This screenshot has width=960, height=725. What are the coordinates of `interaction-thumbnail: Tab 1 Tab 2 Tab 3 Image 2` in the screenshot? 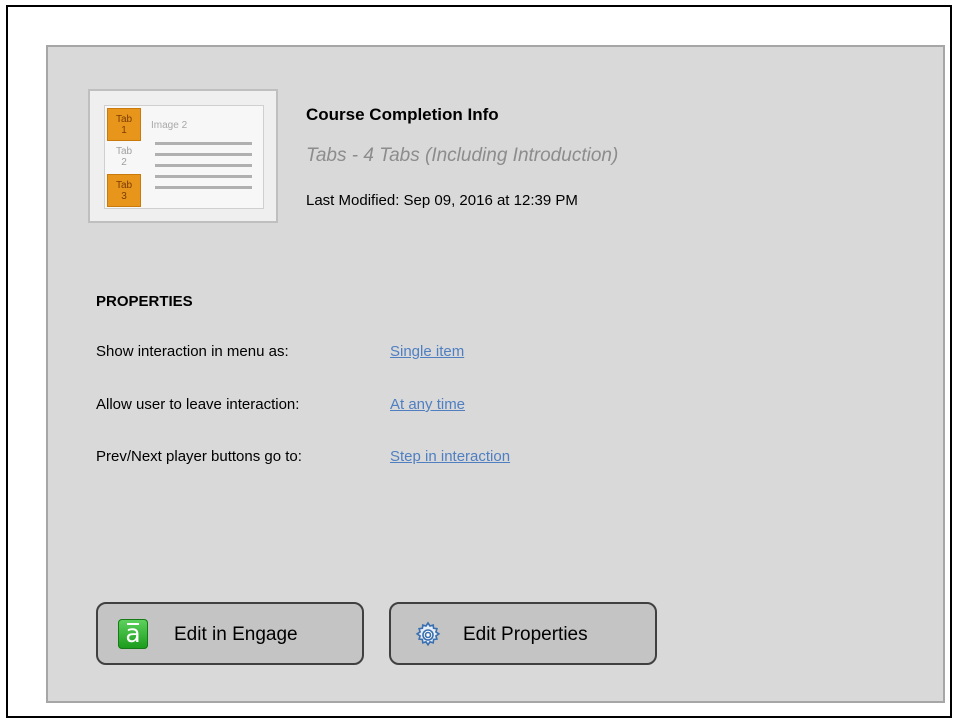 It's located at (183, 156).